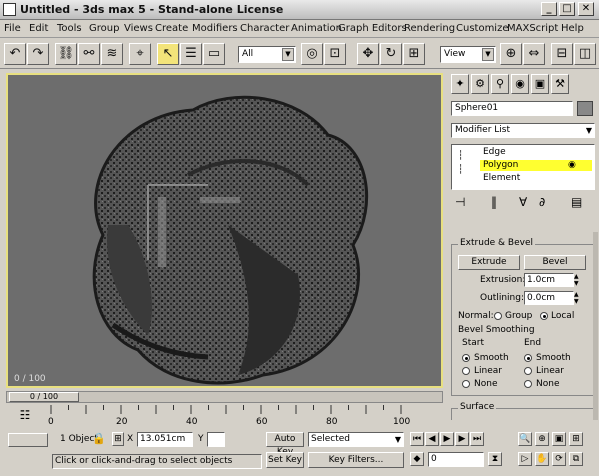 The width and height of the screenshot is (599, 476). I want to click on show-end-result-icon: ‖, so click(494, 202).